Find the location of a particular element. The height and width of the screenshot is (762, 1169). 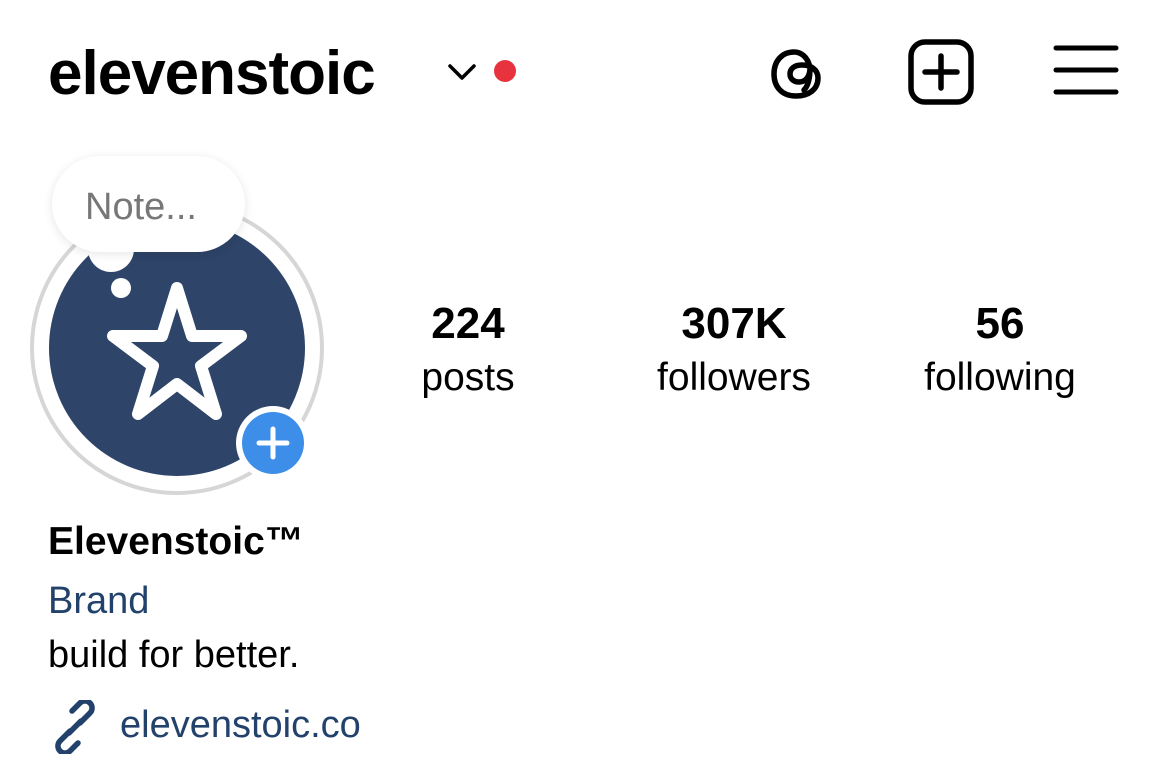

profile-category: Brand is located at coordinates (99, 601).